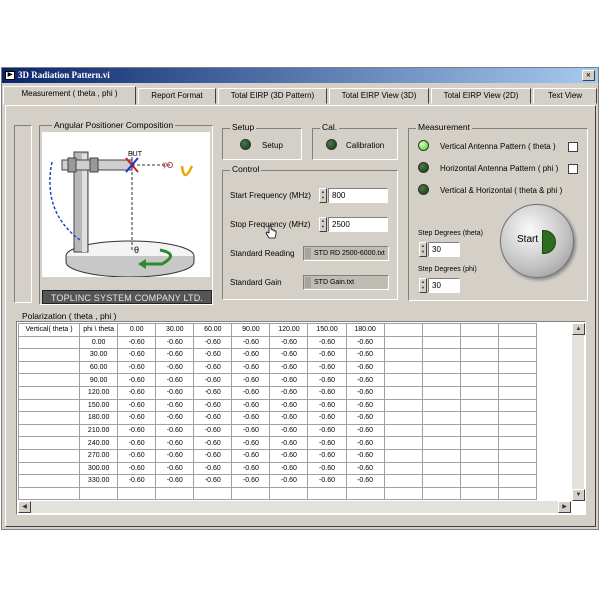 This screenshot has width=600, height=600. I want to click on vertical-pattern-checkbox, so click(573, 147).